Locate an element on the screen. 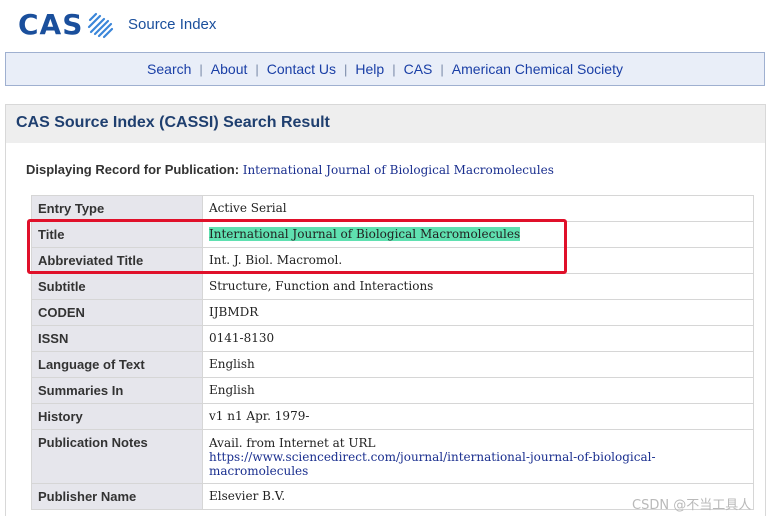  table-row: Summaries In English is located at coordinates (392, 390).